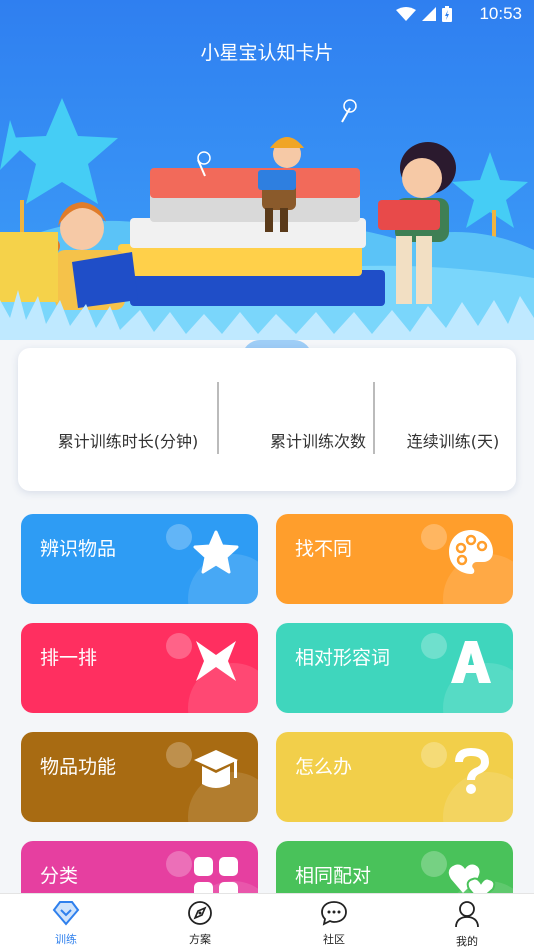 This screenshot has height=950, width=534. I want to click on tile-label: 物品功能, so click(78, 767).